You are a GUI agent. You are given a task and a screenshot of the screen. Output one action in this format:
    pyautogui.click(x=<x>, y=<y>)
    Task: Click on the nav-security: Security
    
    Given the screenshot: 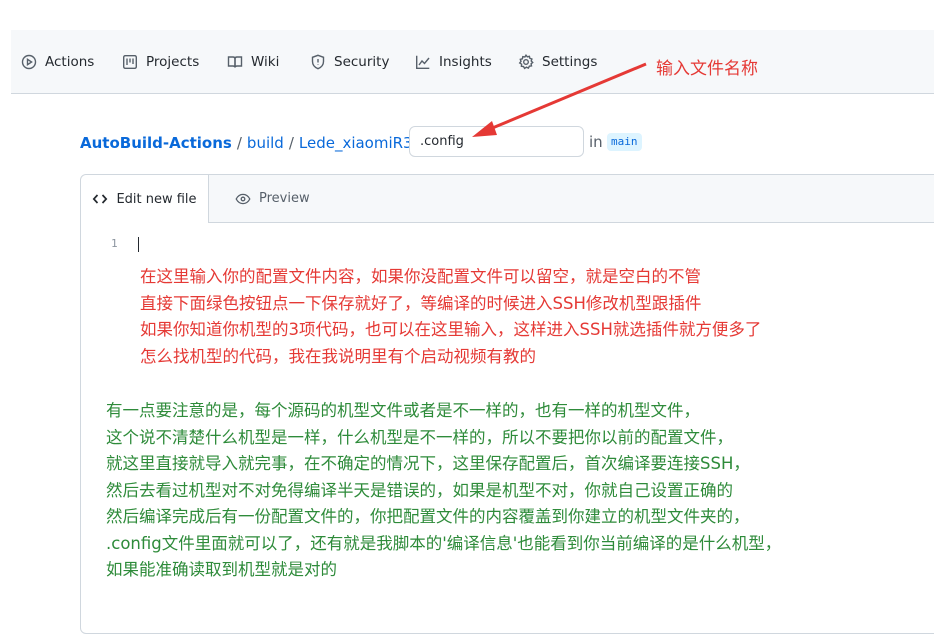 What is the action you would take?
    pyautogui.click(x=349, y=61)
    